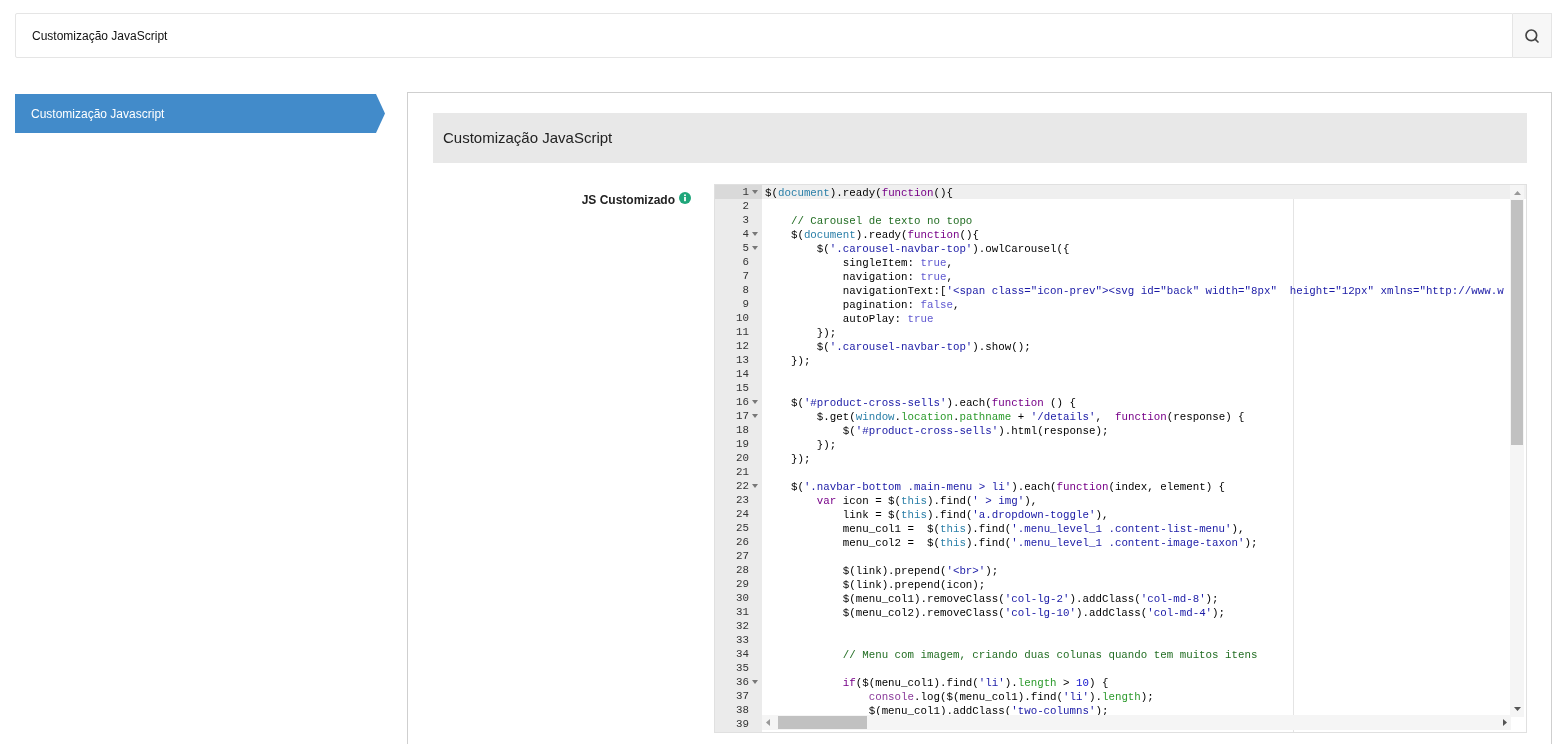 The width and height of the screenshot is (1564, 744). I want to click on line-number: 26, so click(742, 542).